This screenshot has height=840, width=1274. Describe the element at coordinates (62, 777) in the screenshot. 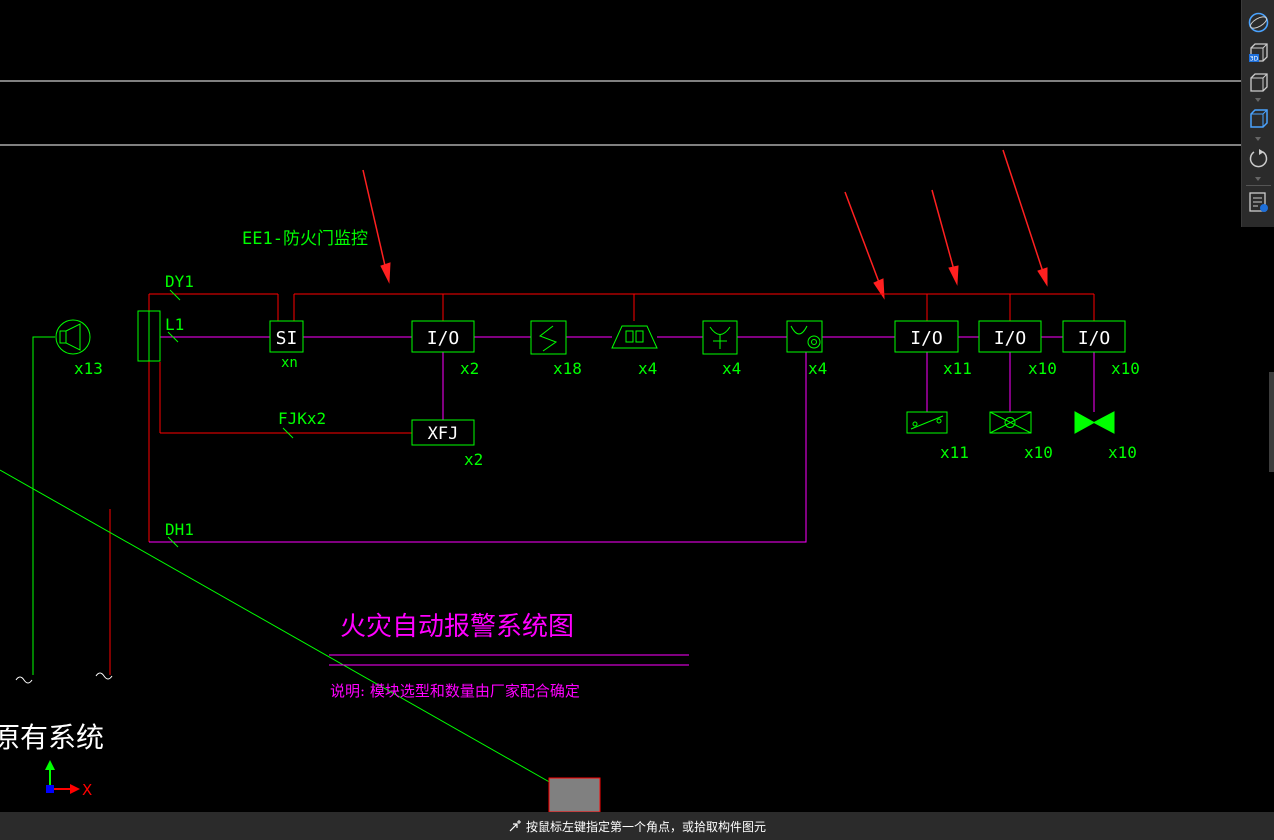

I see `ucs-axis-icon` at that location.